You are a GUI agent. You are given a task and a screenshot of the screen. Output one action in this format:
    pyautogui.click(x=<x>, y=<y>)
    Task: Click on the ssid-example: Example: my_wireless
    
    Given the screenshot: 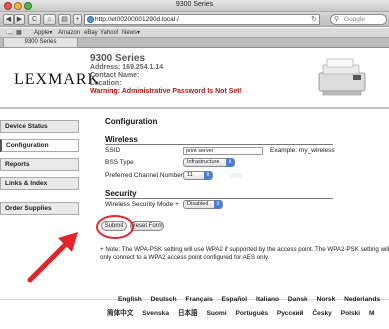 What is the action you would take?
    pyautogui.click(x=302, y=150)
    